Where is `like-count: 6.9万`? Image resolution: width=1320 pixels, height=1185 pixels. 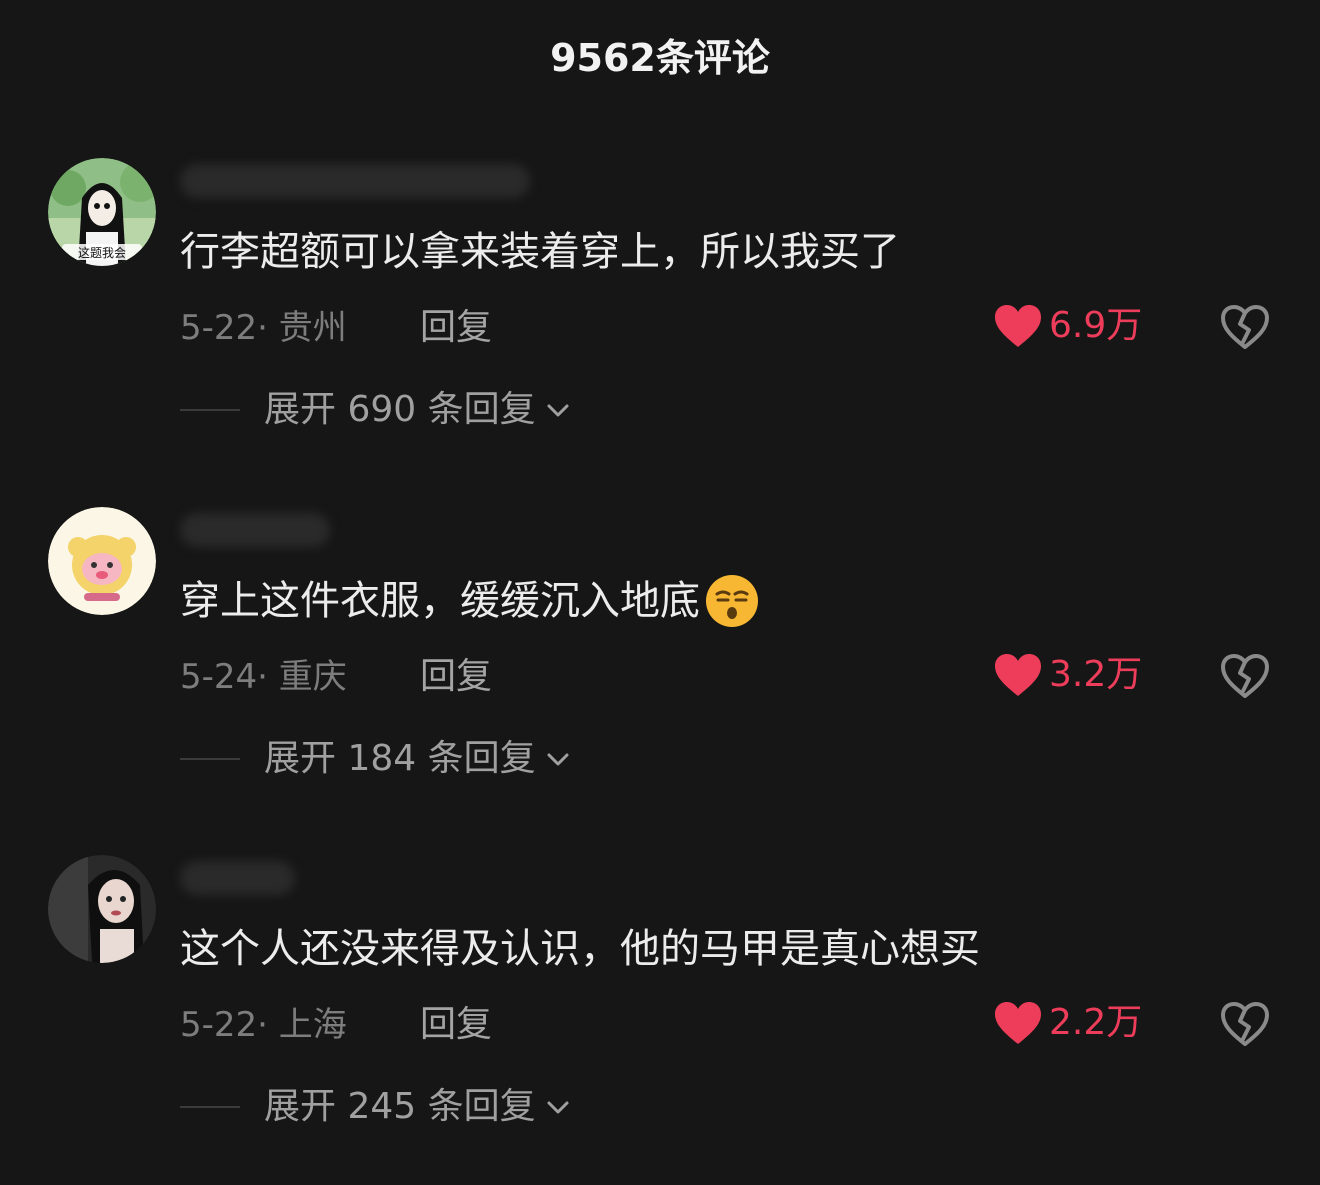
like-count: 6.9万 is located at coordinates (1096, 325).